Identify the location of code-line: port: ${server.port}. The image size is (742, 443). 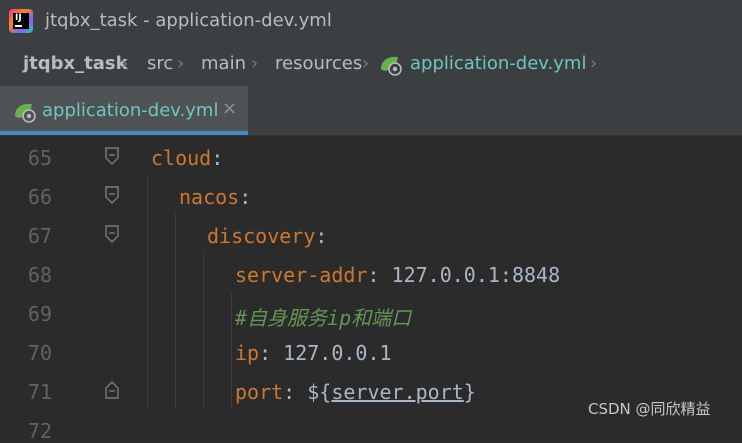
(355, 392).